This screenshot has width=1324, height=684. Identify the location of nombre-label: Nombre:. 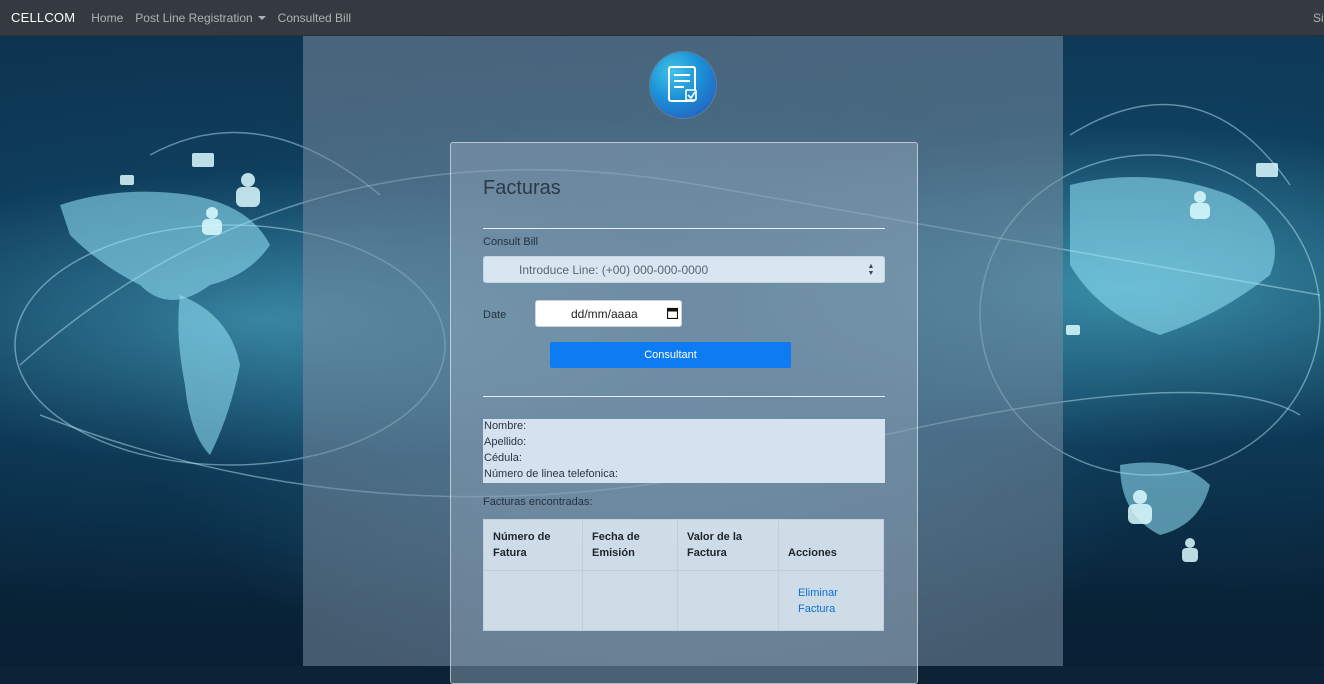
(505, 426).